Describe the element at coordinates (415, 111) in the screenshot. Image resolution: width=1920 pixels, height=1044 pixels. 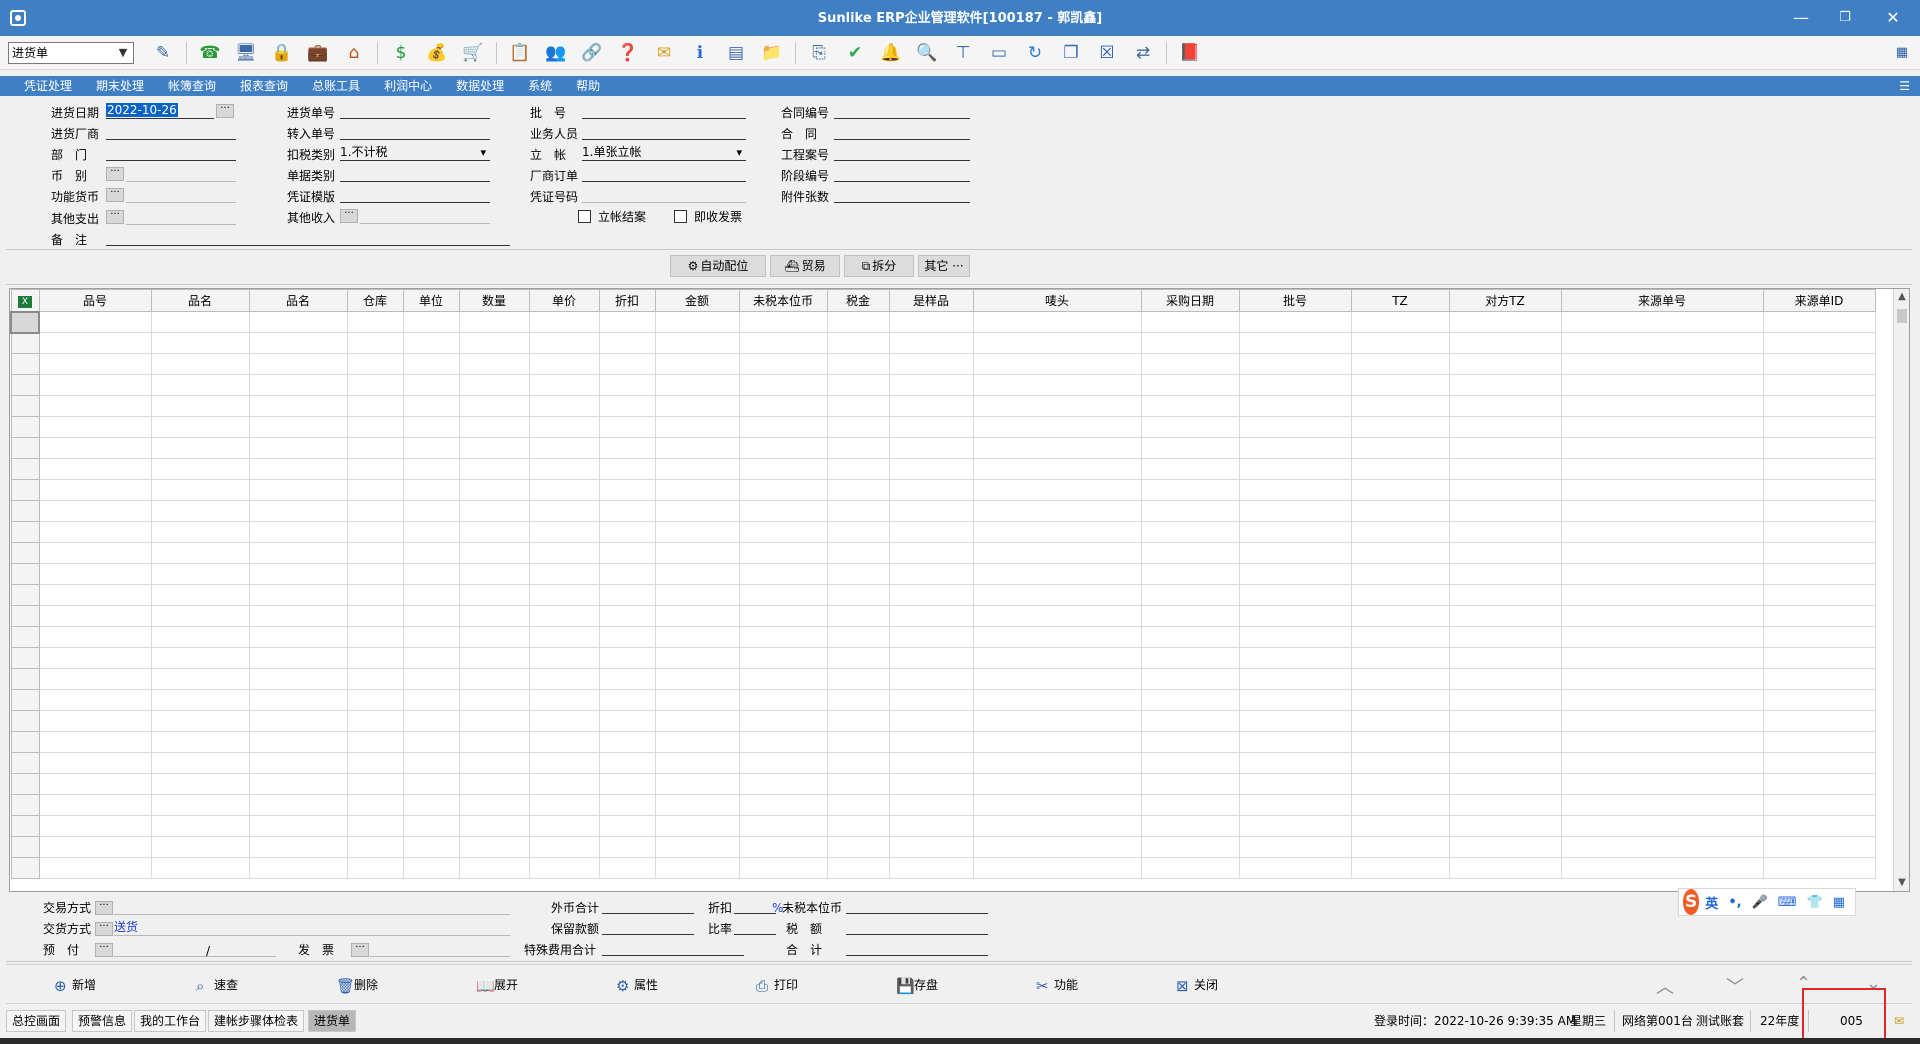
I see `order-no-field` at that location.